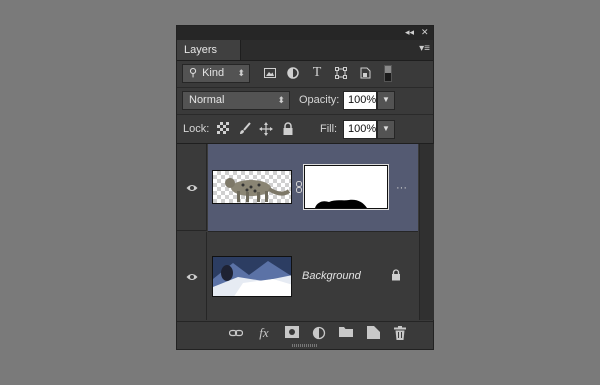 Image resolution: width=600 pixels, height=385 pixels. I want to click on fx-icon: fx, so click(264, 333).